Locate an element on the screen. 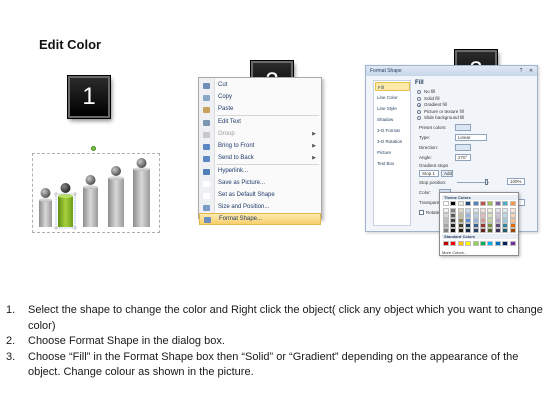  fill-option-label: Picture or texture fill is located at coordinates (444, 111).